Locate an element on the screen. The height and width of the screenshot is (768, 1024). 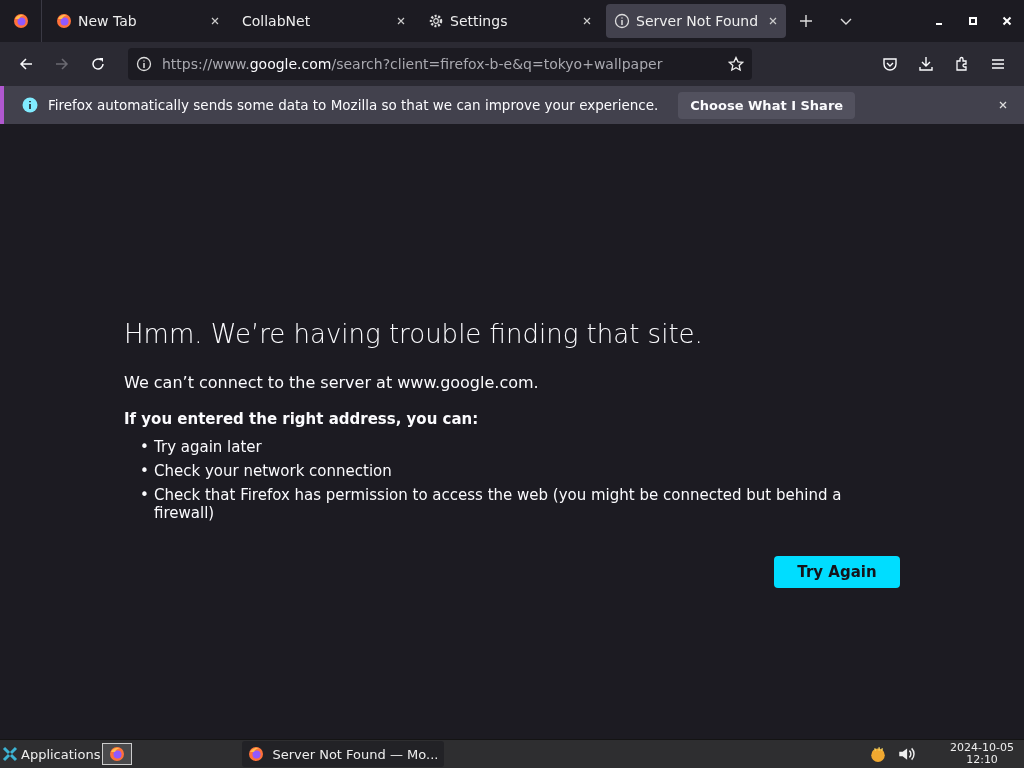
suggestion-item: Check that Firefox has permission to access the web (you might be connected but behind a firewall) is located at coordinates (498, 503).